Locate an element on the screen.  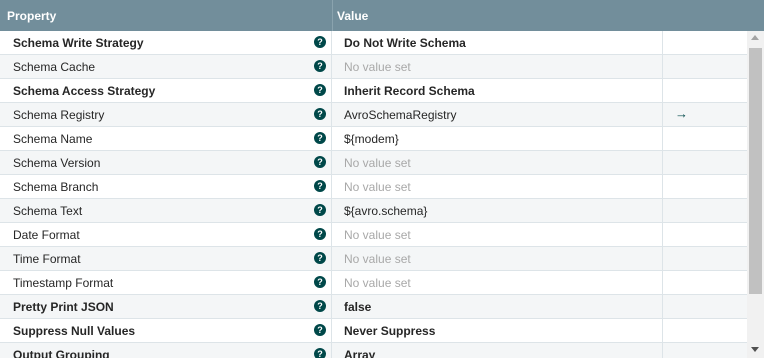
property-name: Schema Cache is located at coordinates (54, 67).